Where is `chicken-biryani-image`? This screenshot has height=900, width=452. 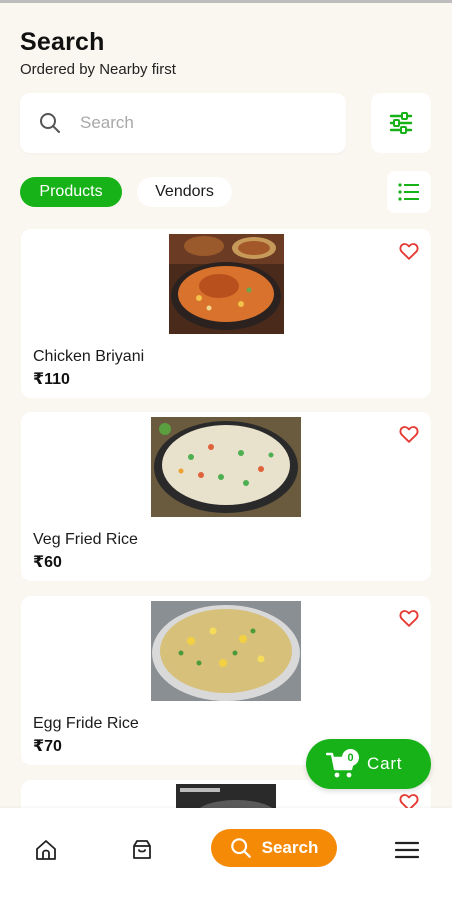 chicken-biryani-image is located at coordinates (226, 284).